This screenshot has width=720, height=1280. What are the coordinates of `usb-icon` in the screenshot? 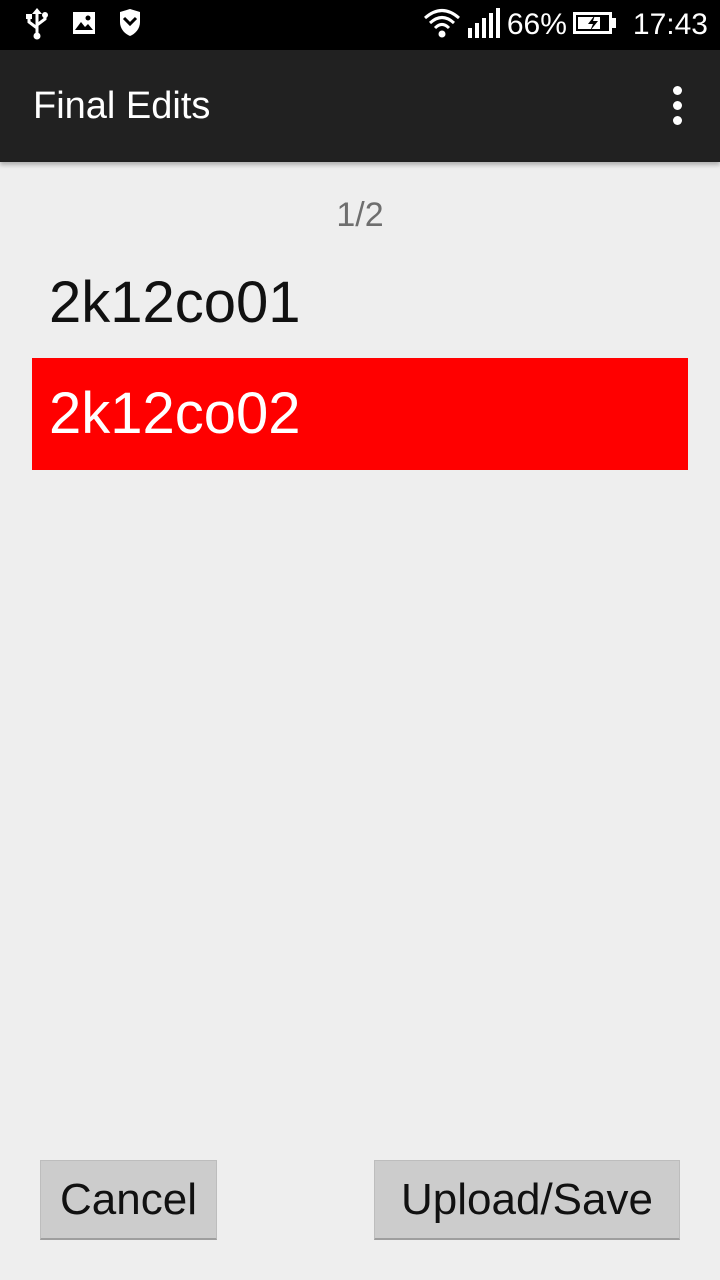 It's located at (37, 25).